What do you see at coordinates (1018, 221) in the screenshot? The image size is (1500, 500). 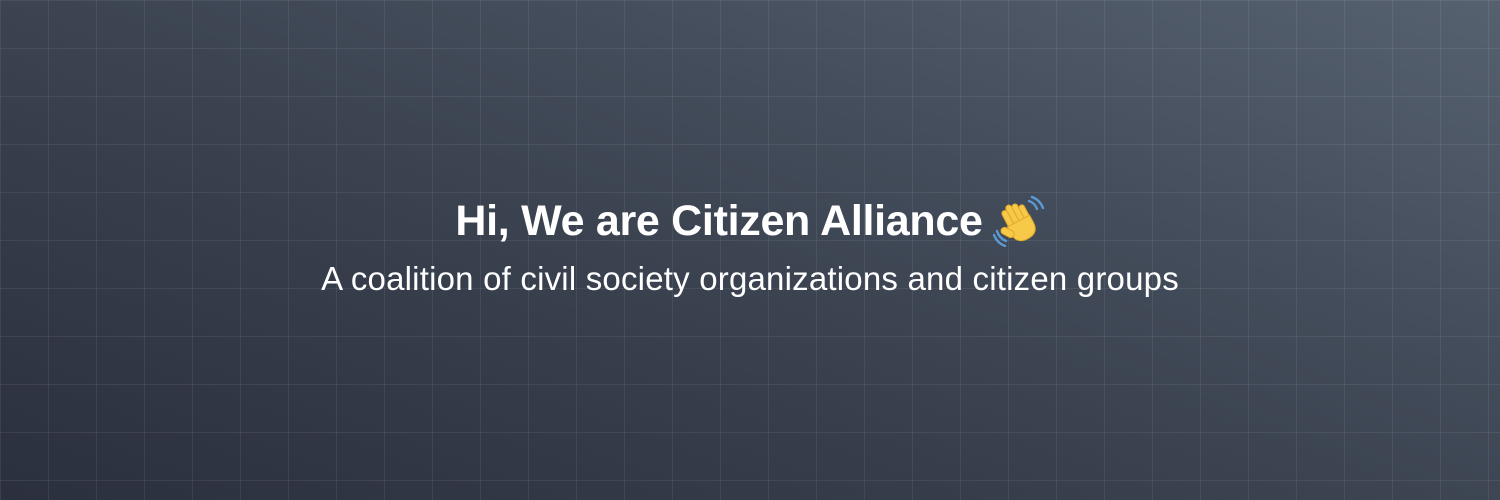 I see `waving-hand-icon` at bounding box center [1018, 221].